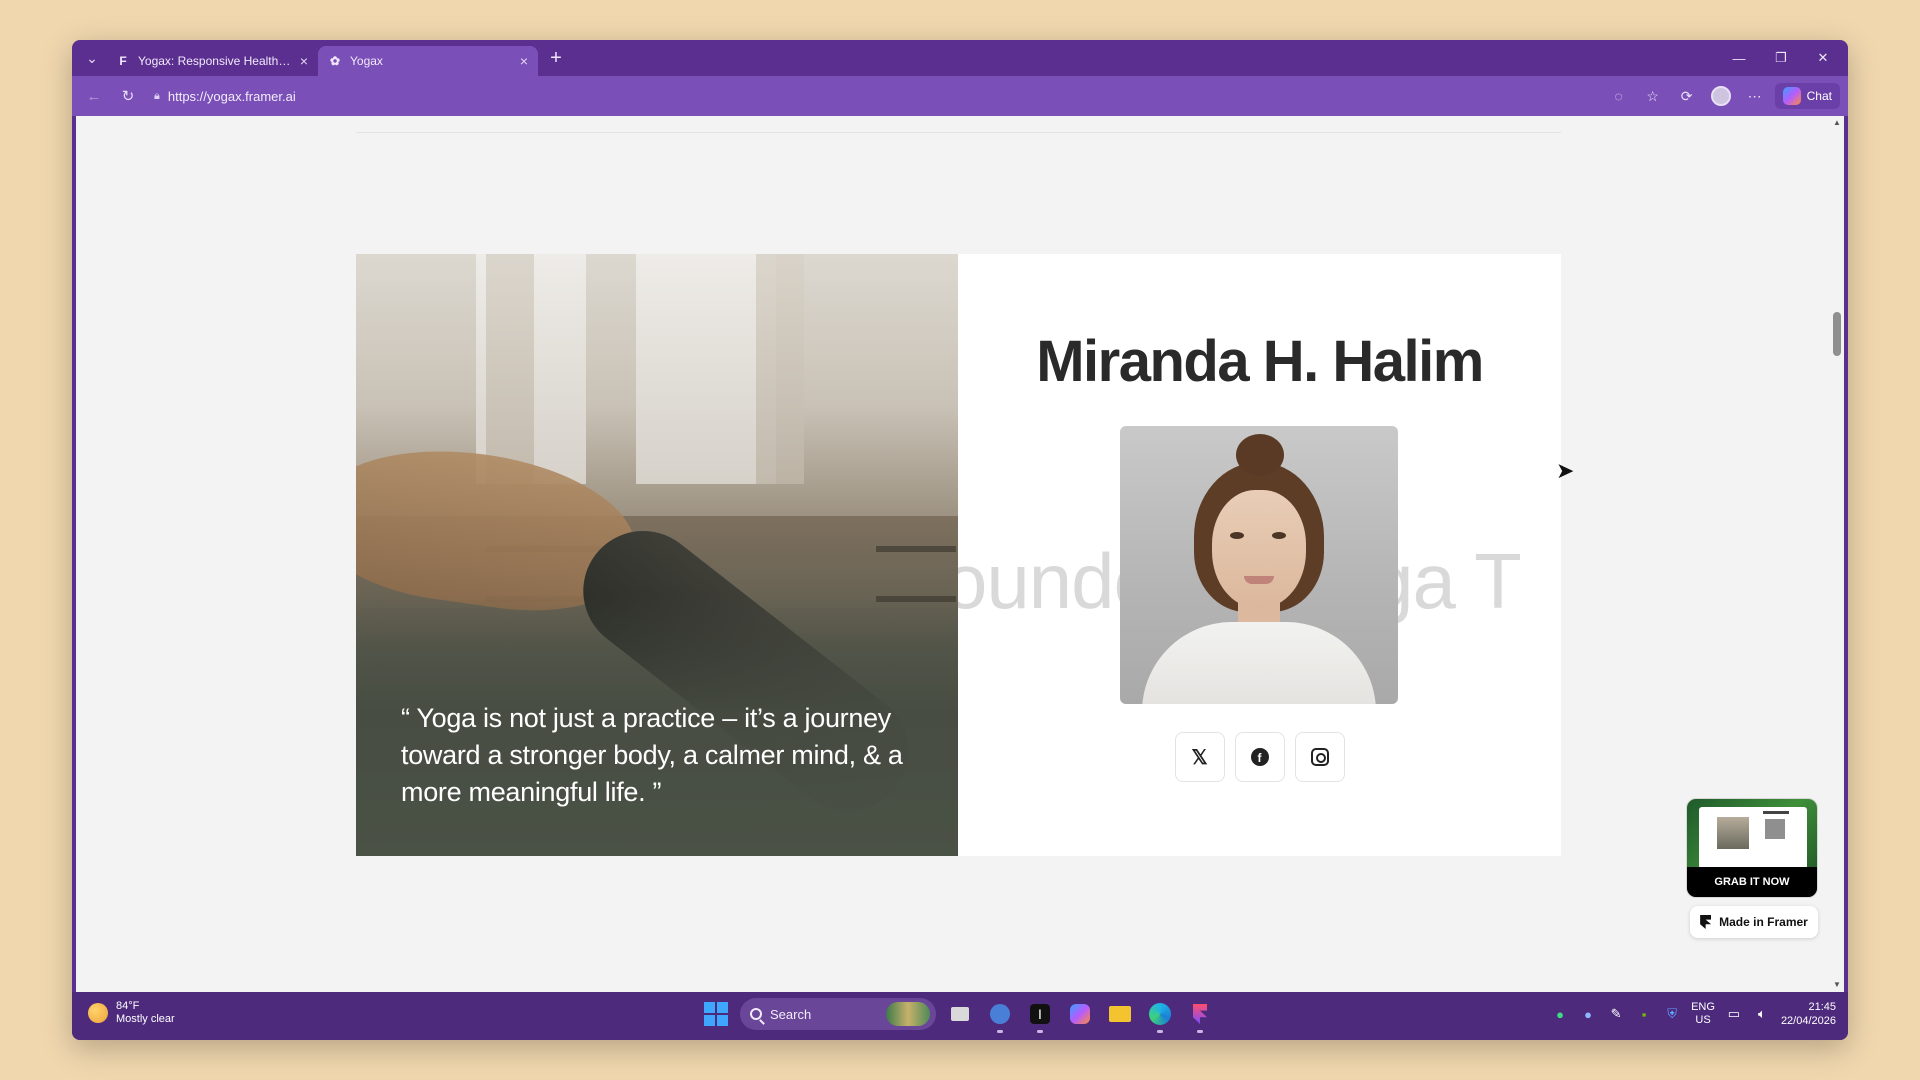 This screenshot has height=1080, width=1920. What do you see at coordinates (1819, 96) in the screenshot?
I see `chat-label: Chat` at bounding box center [1819, 96].